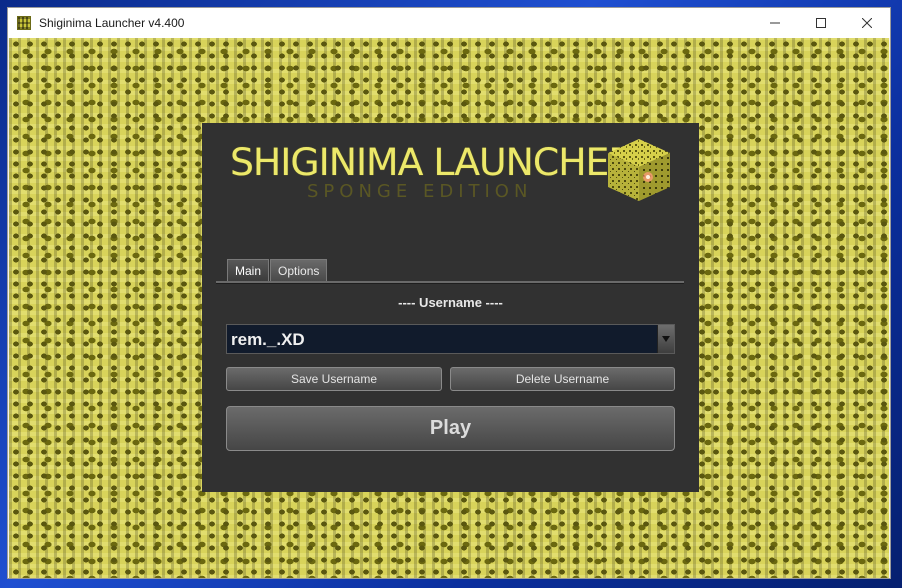  I want to click on launcher-logo: SHIGINIMA LAUNCHER SPONGE EDITION, so click(450, 182).